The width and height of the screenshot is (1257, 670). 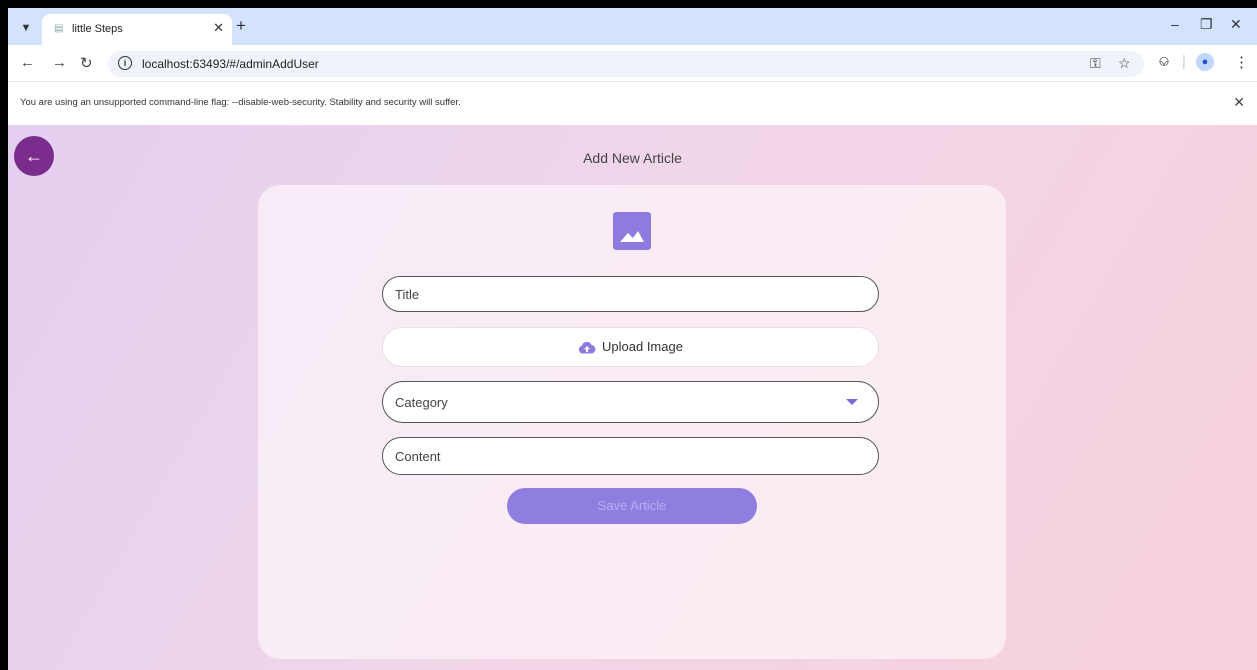 What do you see at coordinates (1239, 102) in the screenshot?
I see `close-infobar-icon: ✕` at bounding box center [1239, 102].